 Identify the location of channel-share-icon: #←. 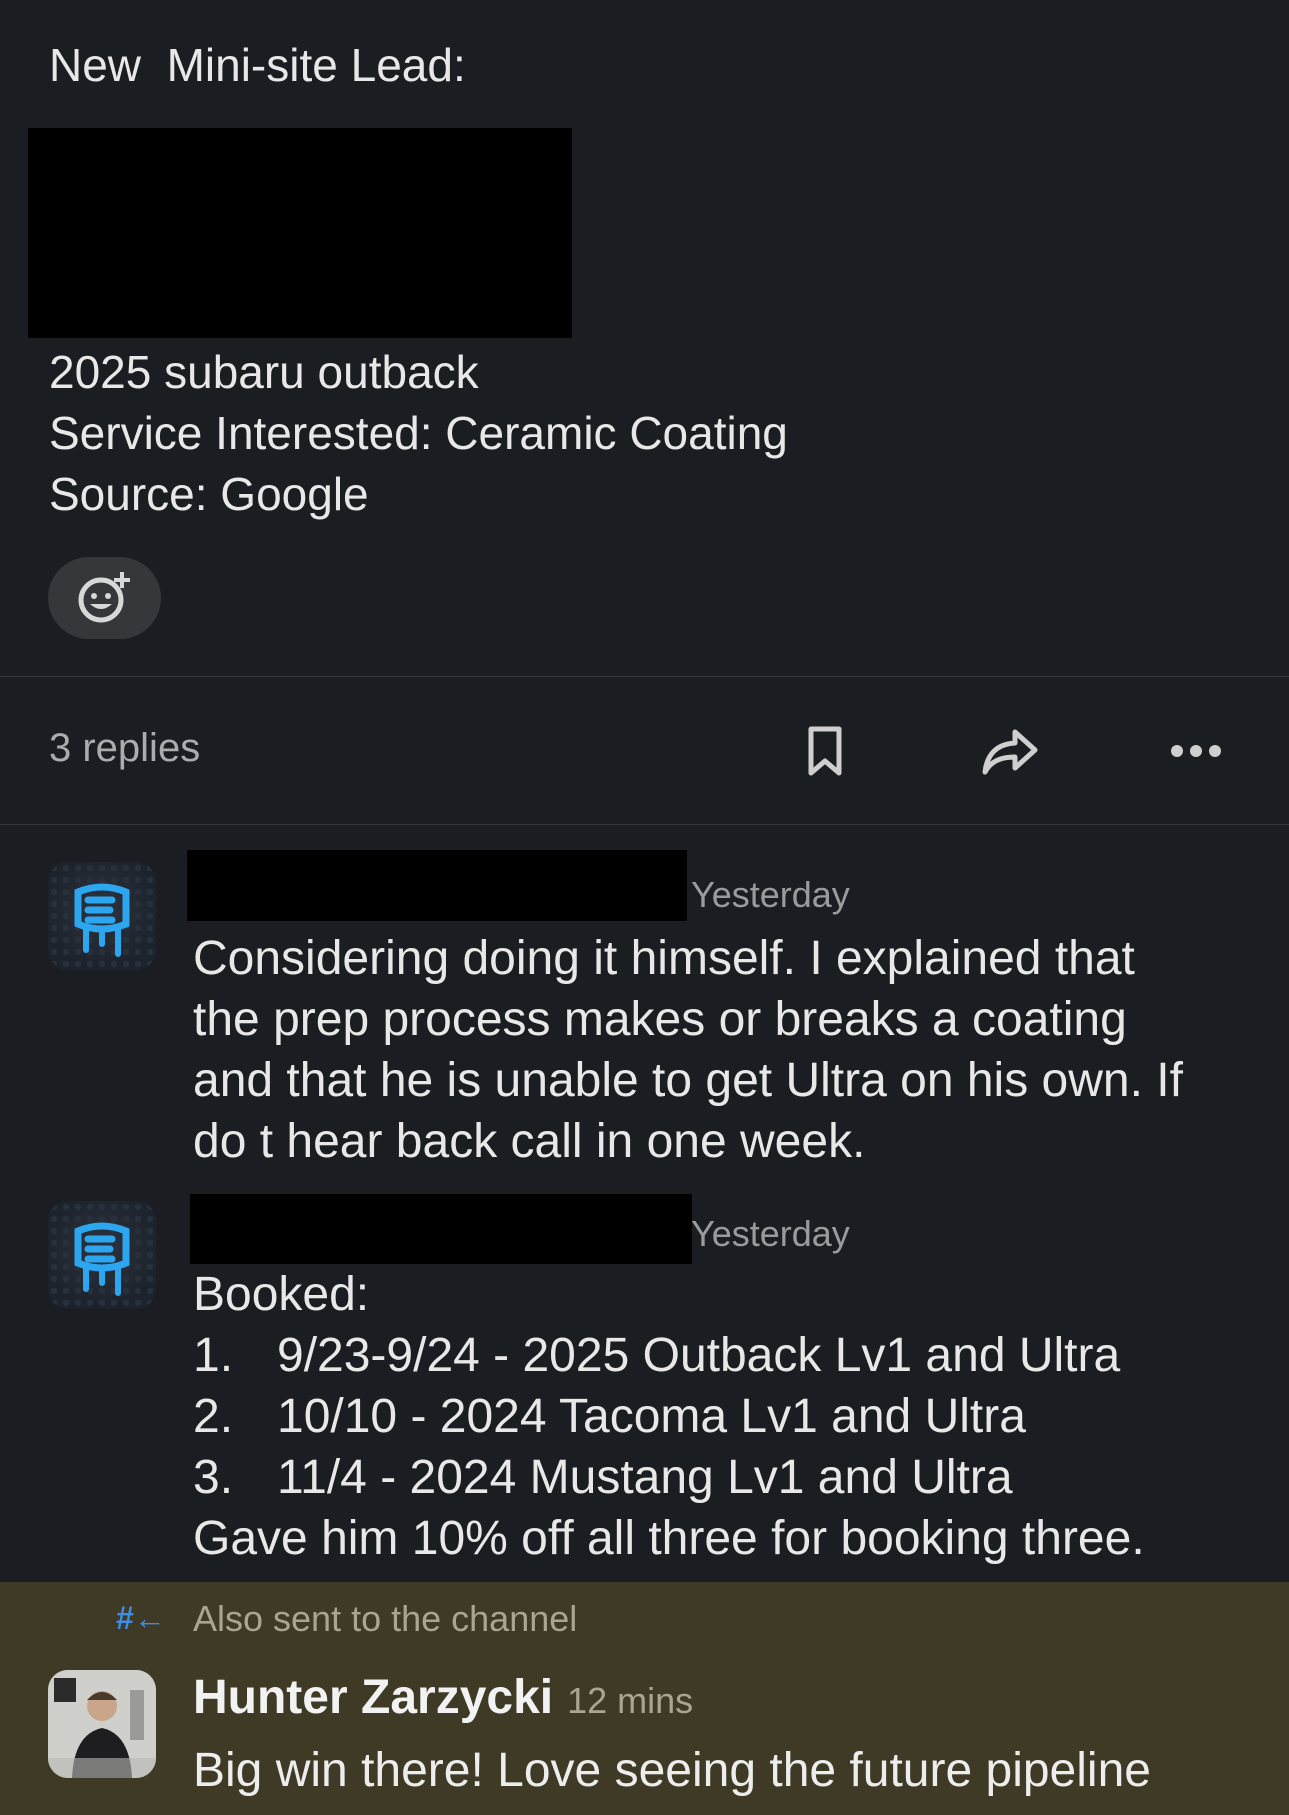
(141, 1618).